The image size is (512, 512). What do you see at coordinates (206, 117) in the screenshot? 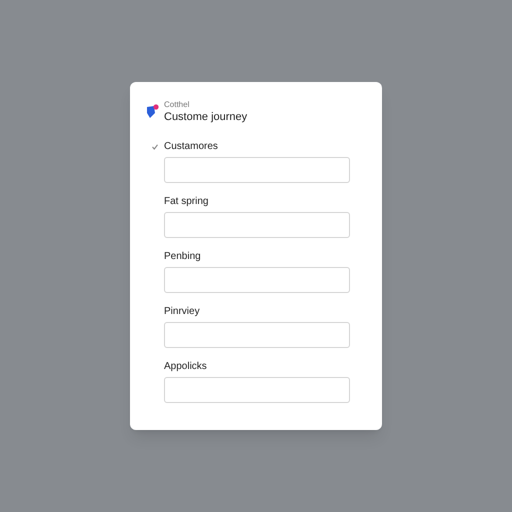
I see `form-title: Custome journey` at bounding box center [206, 117].